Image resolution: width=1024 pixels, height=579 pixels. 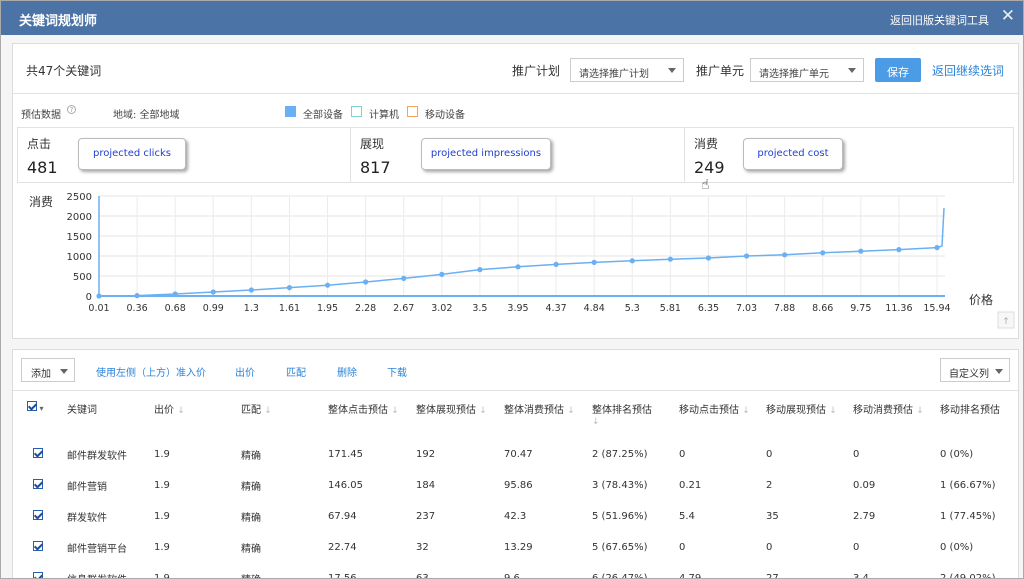 What do you see at coordinates (110, 414) in the screenshot?
I see `col-keyword: 关键词` at bounding box center [110, 414].